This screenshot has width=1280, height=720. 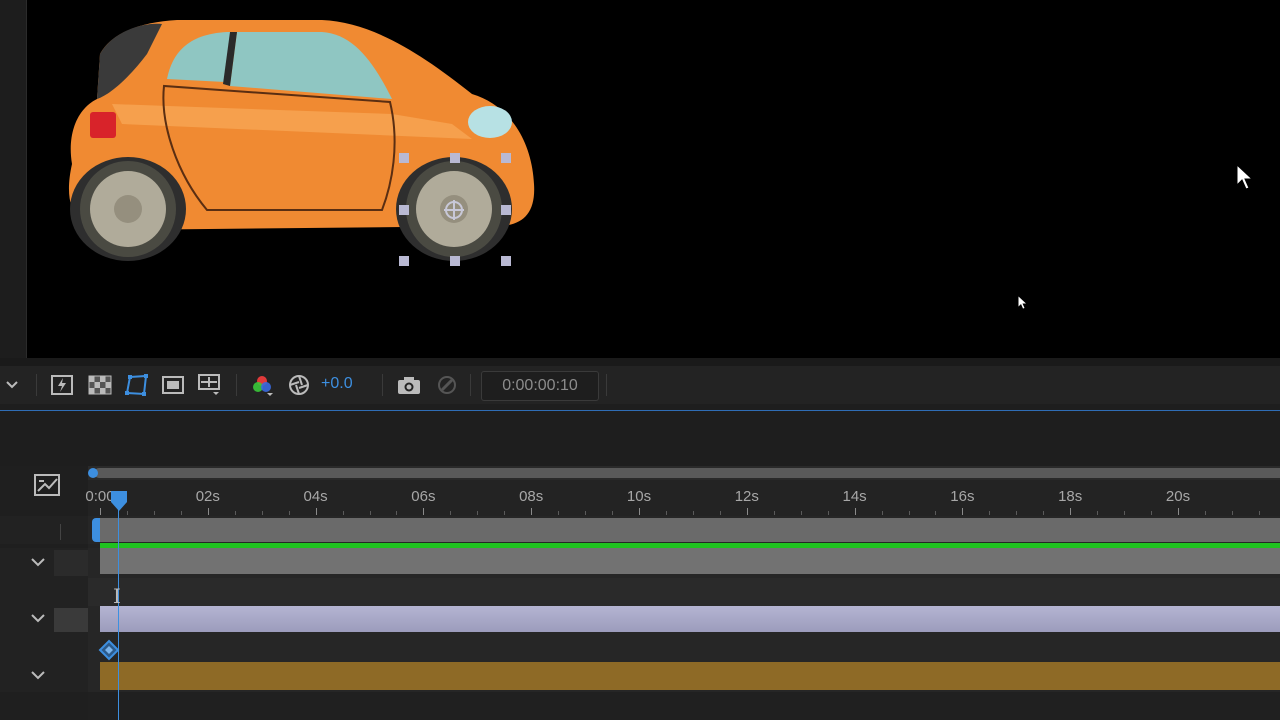 What do you see at coordinates (297, 139) in the screenshot?
I see `car-illustration` at bounding box center [297, 139].